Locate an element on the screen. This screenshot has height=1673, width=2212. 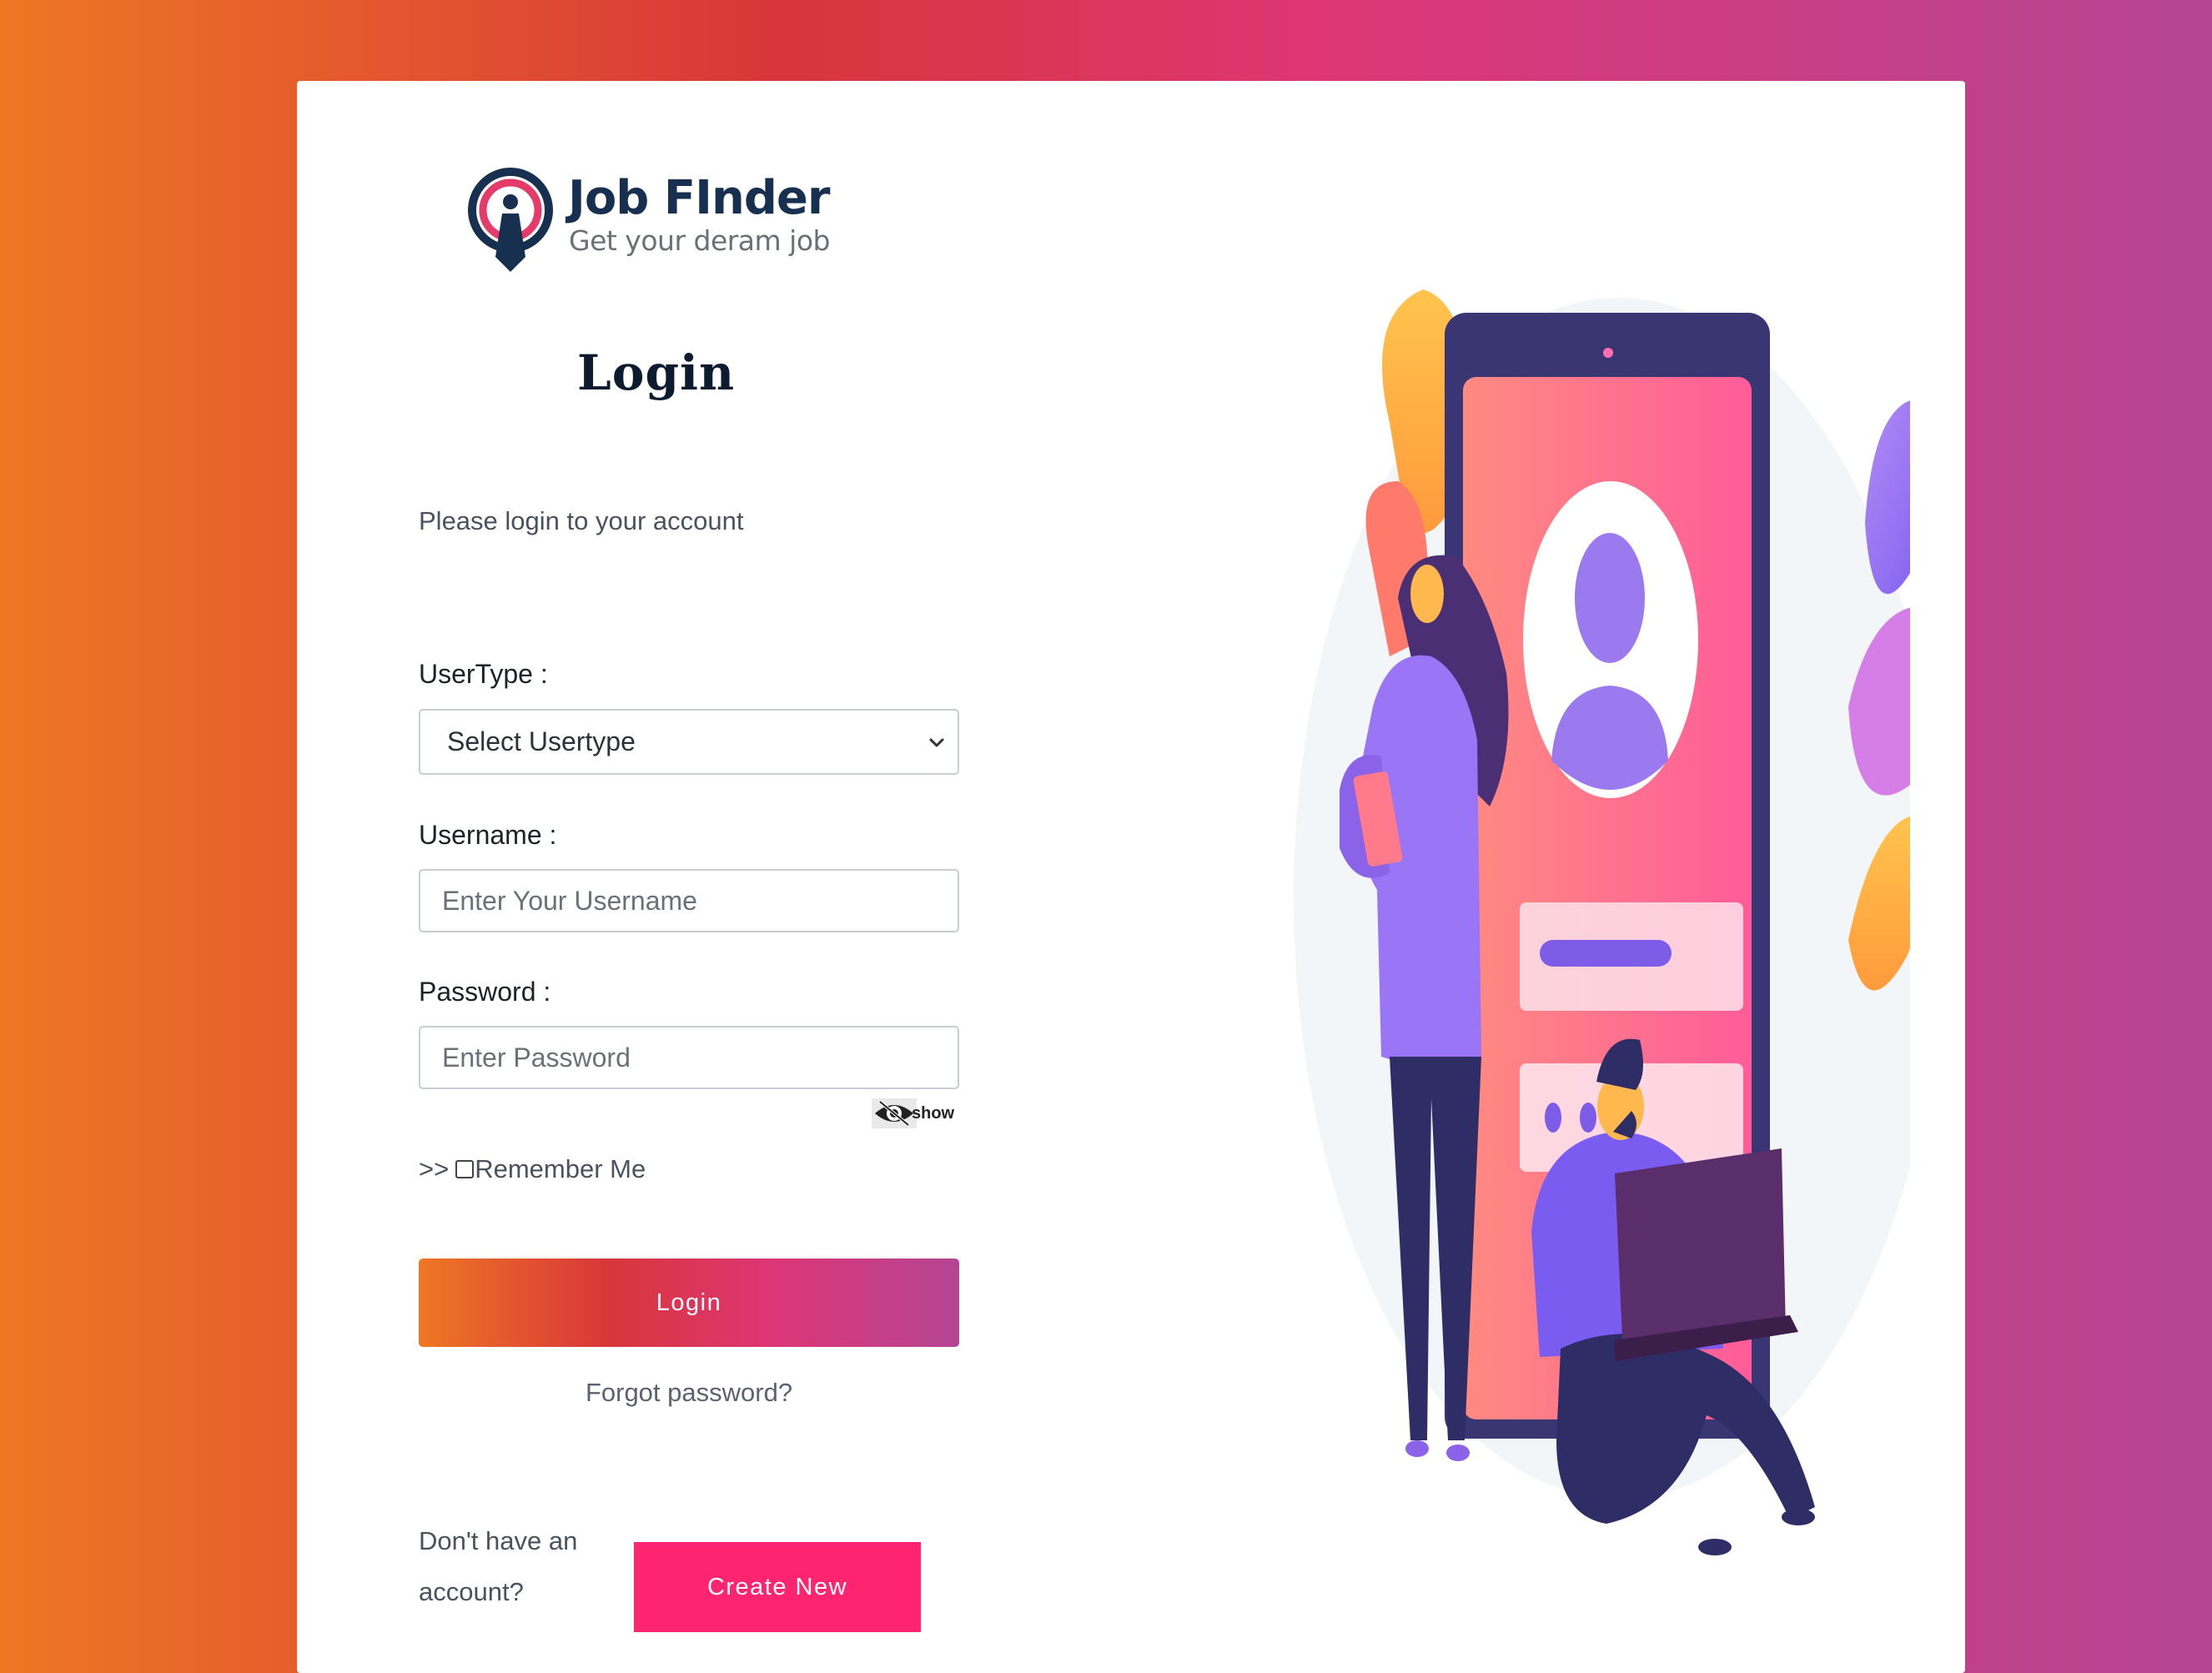
usertype-select-value: Select Usertype is located at coordinates (542, 741).